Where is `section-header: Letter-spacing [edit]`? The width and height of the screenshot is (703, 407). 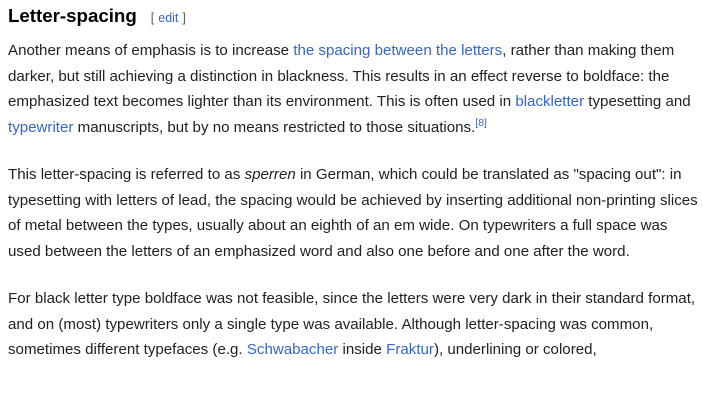
section-header: Letter-spacing [edit] is located at coordinates (353, 16).